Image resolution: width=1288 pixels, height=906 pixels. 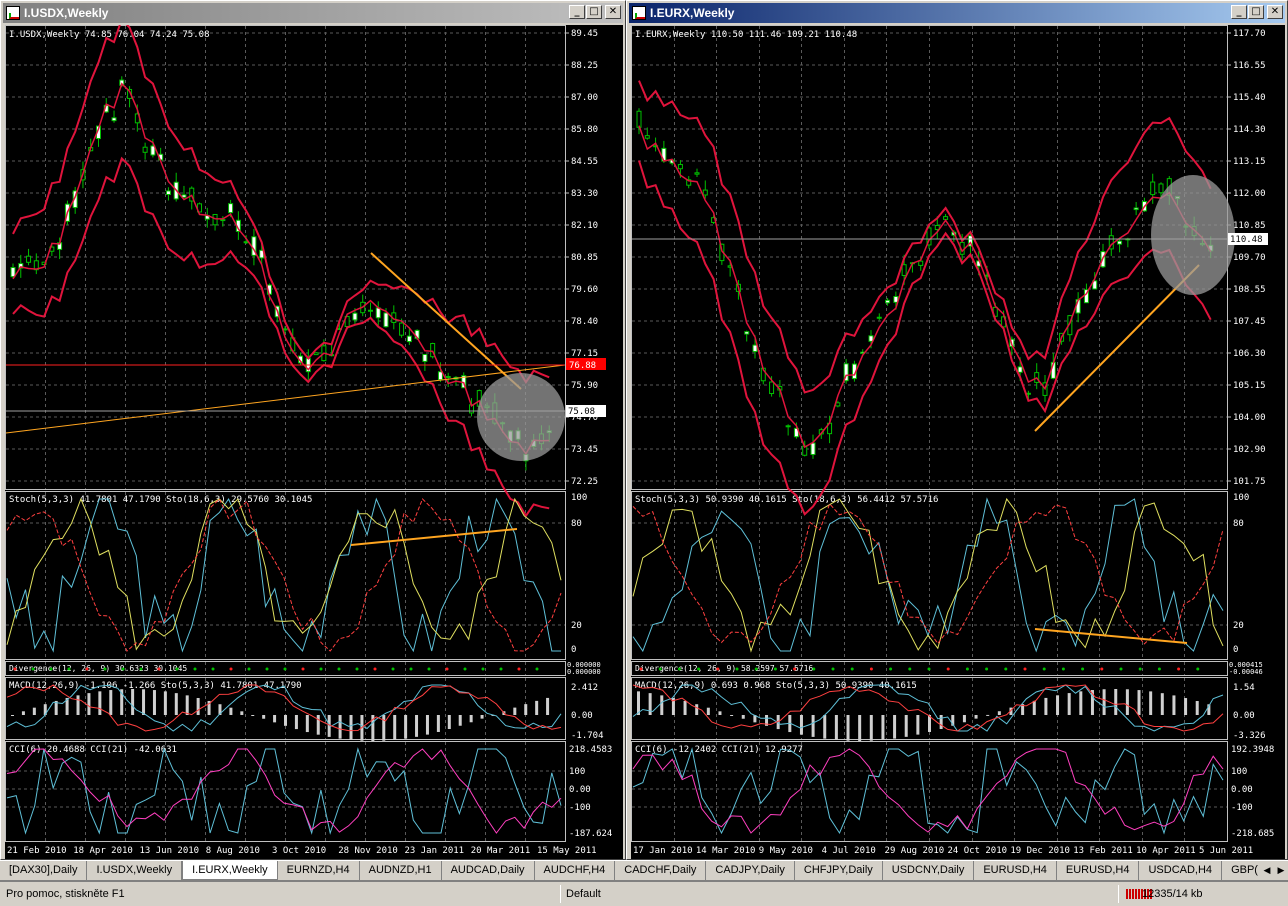 I want to click on tab-item: CADCHF,Daily, so click(x=661, y=870).